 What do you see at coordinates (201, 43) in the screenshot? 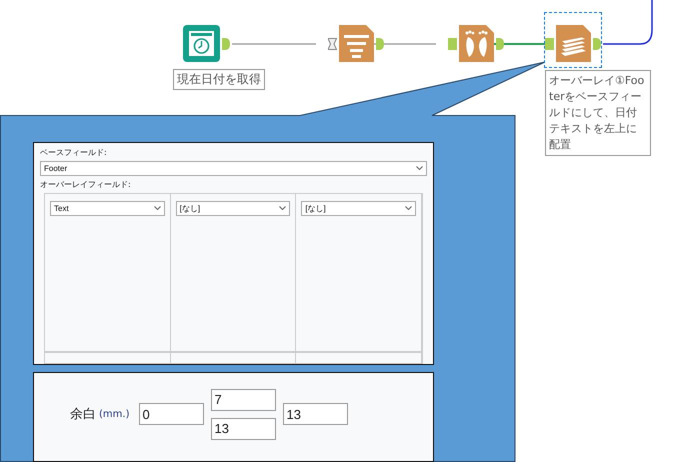
I see `calendar-clock-icon` at bounding box center [201, 43].